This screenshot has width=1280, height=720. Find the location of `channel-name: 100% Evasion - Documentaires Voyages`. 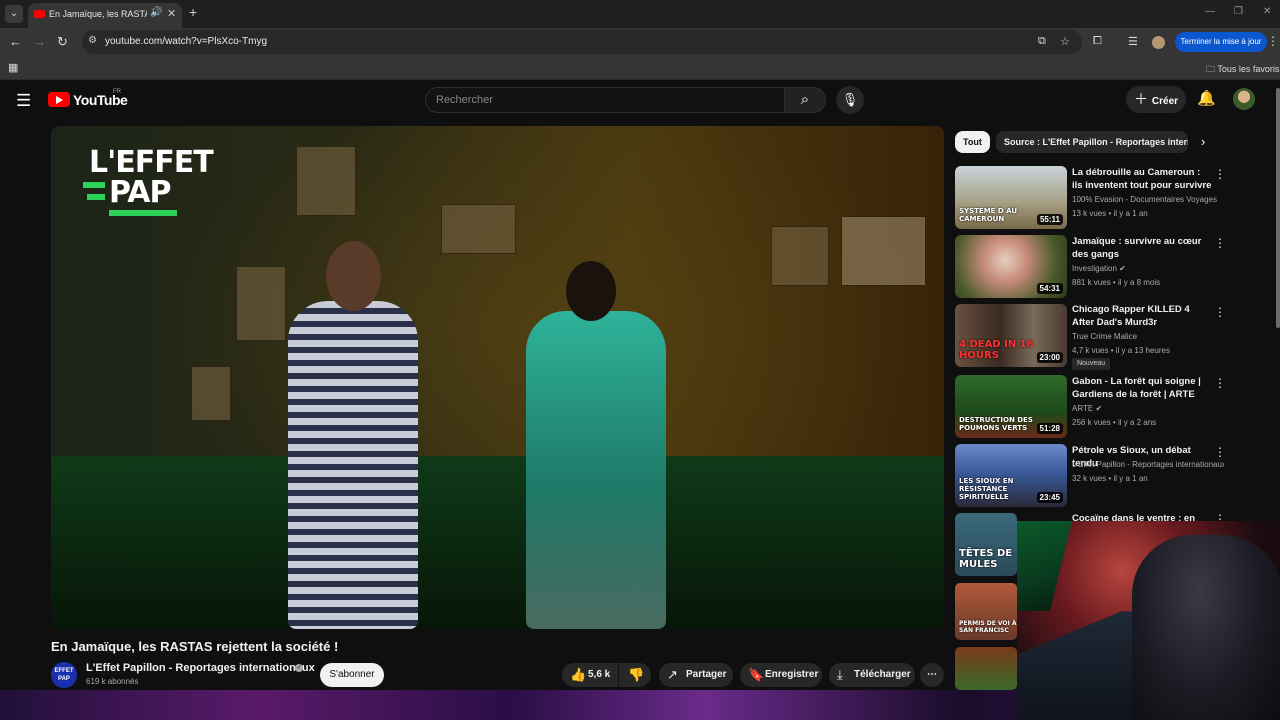

channel-name: 100% Evasion - Documentaires Voyages is located at coordinates (1148, 199).